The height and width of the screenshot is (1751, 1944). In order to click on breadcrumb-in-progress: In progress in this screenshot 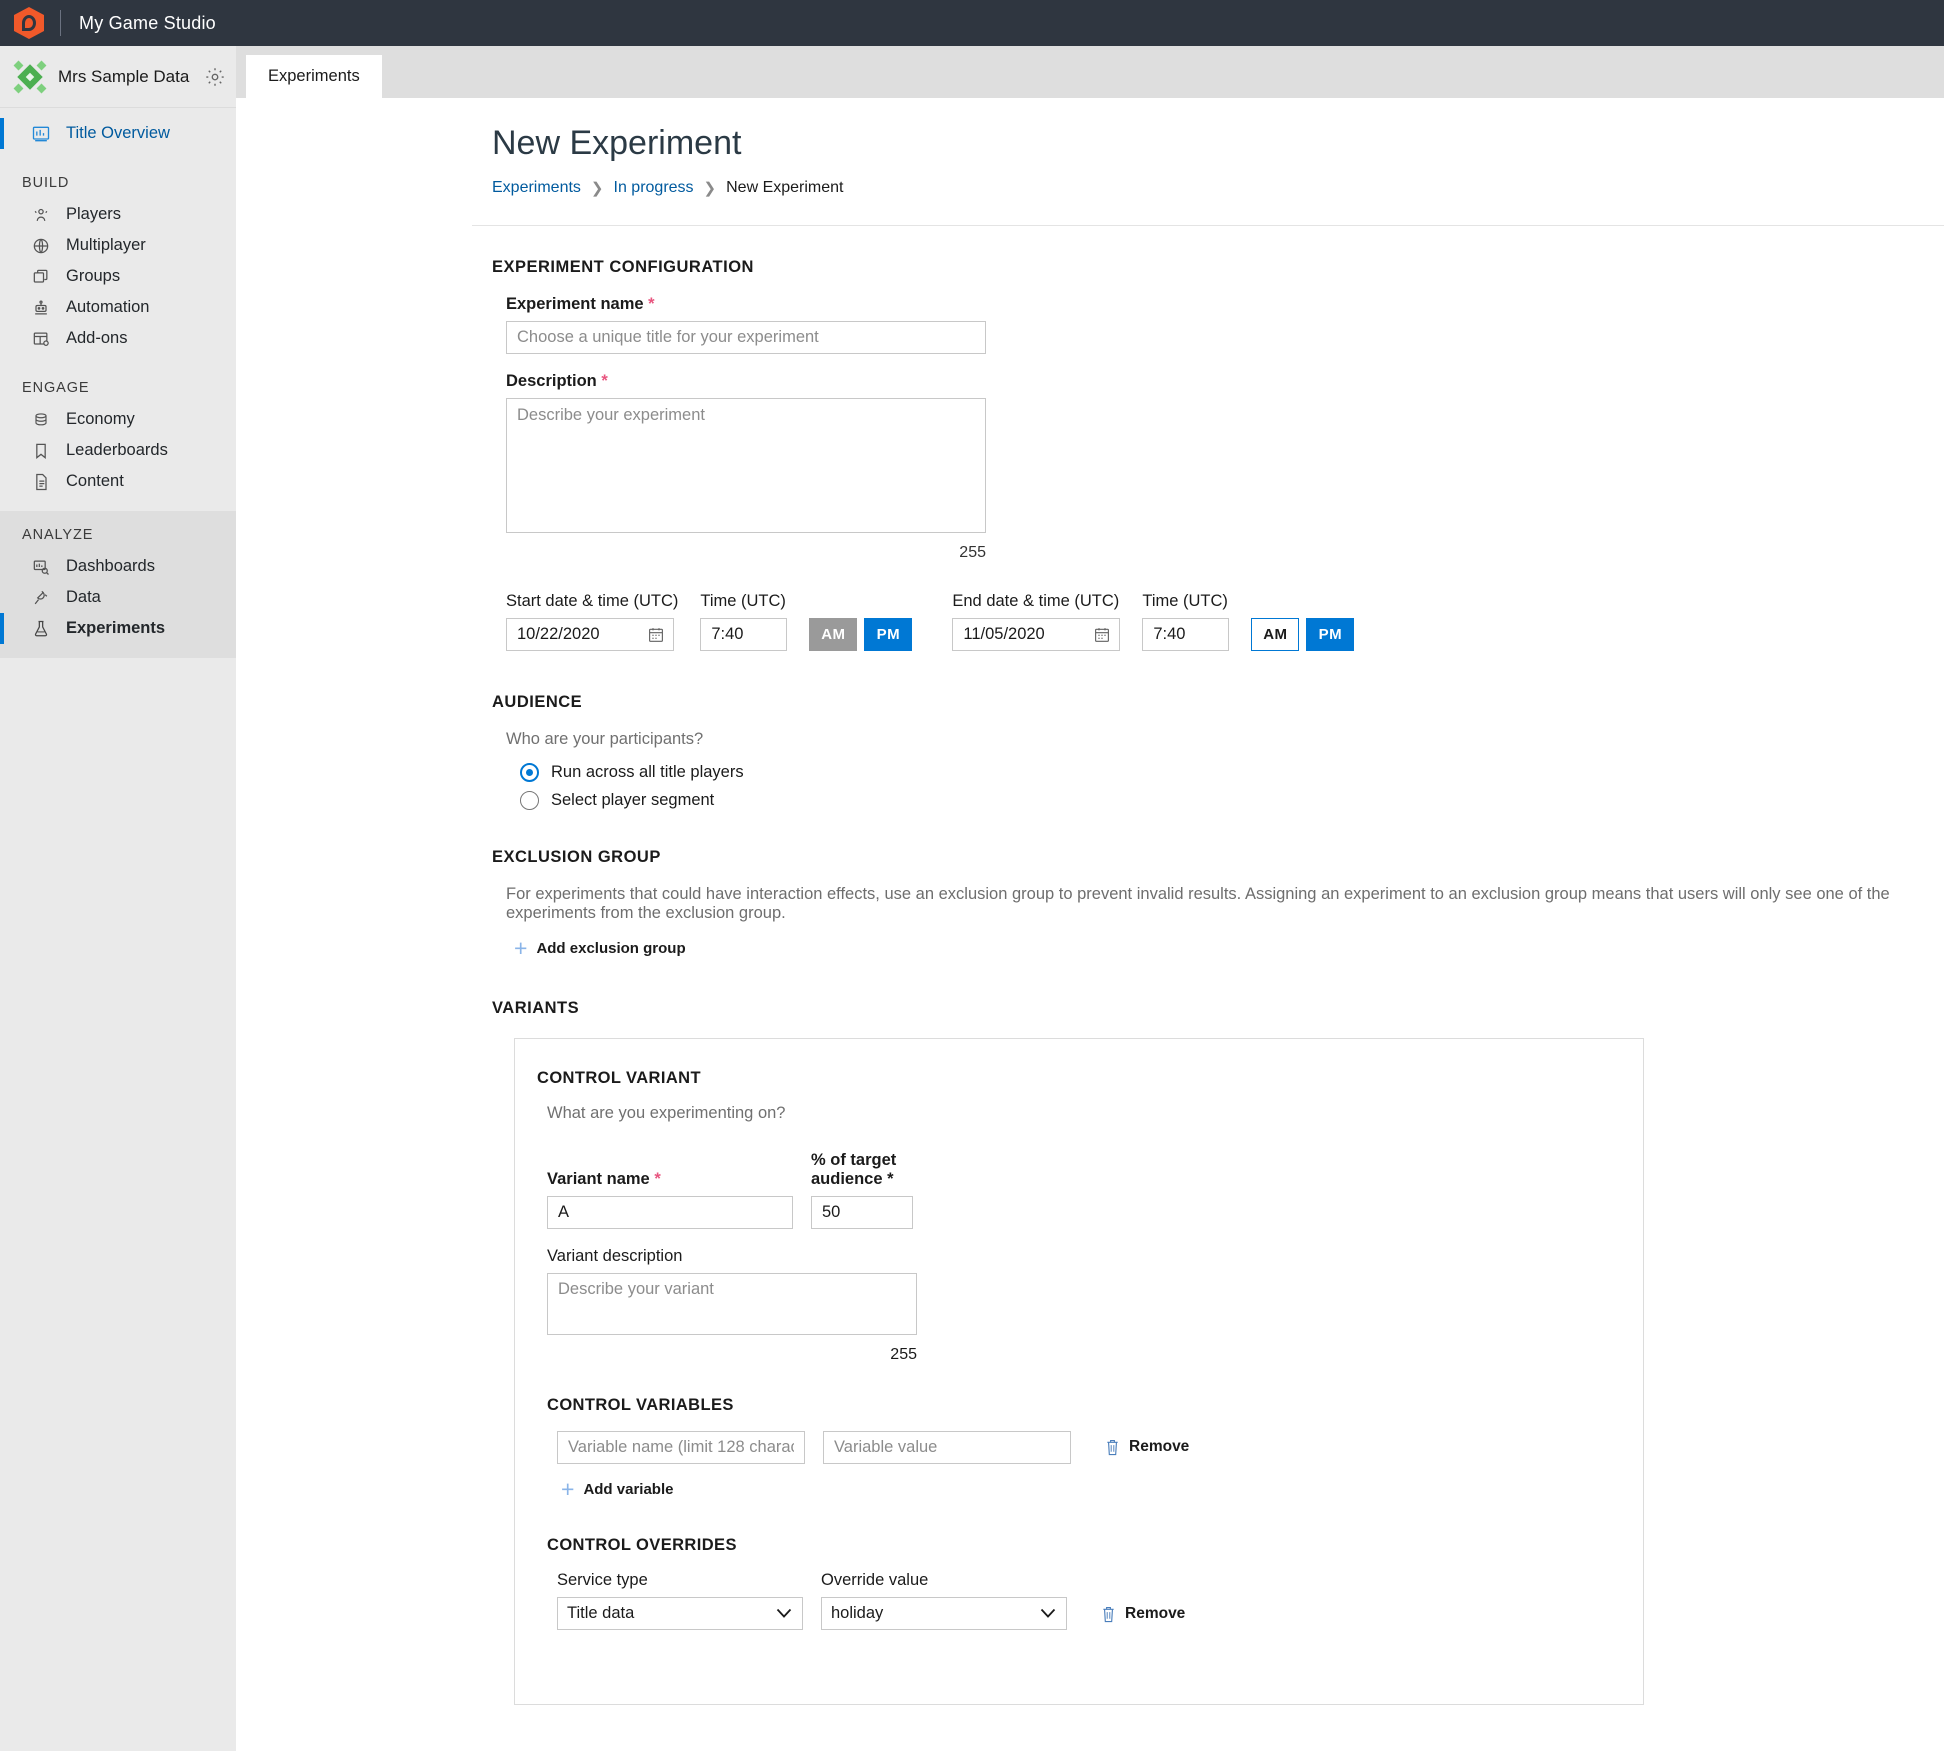, I will do `click(654, 188)`.